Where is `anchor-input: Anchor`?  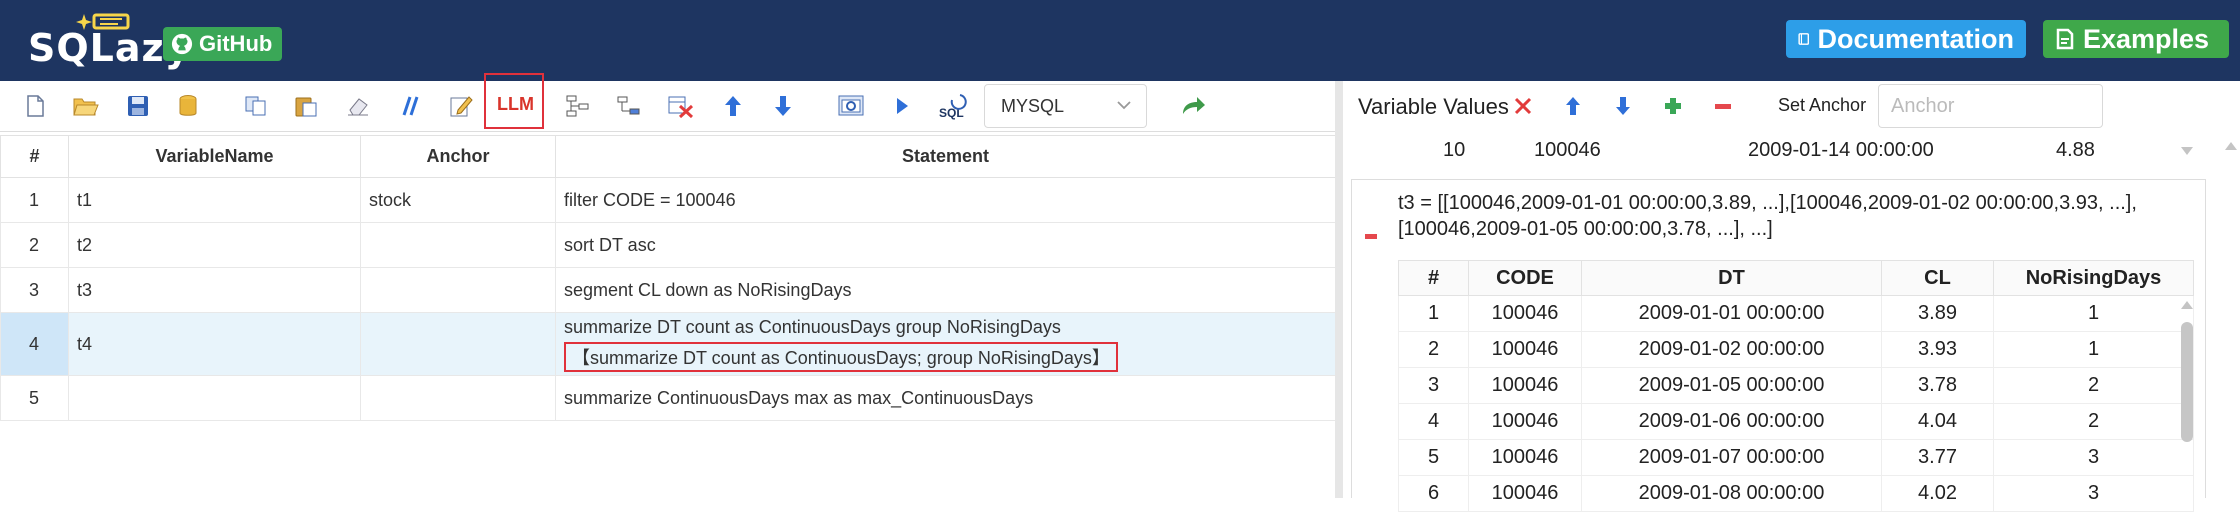
anchor-input: Anchor is located at coordinates (1990, 106).